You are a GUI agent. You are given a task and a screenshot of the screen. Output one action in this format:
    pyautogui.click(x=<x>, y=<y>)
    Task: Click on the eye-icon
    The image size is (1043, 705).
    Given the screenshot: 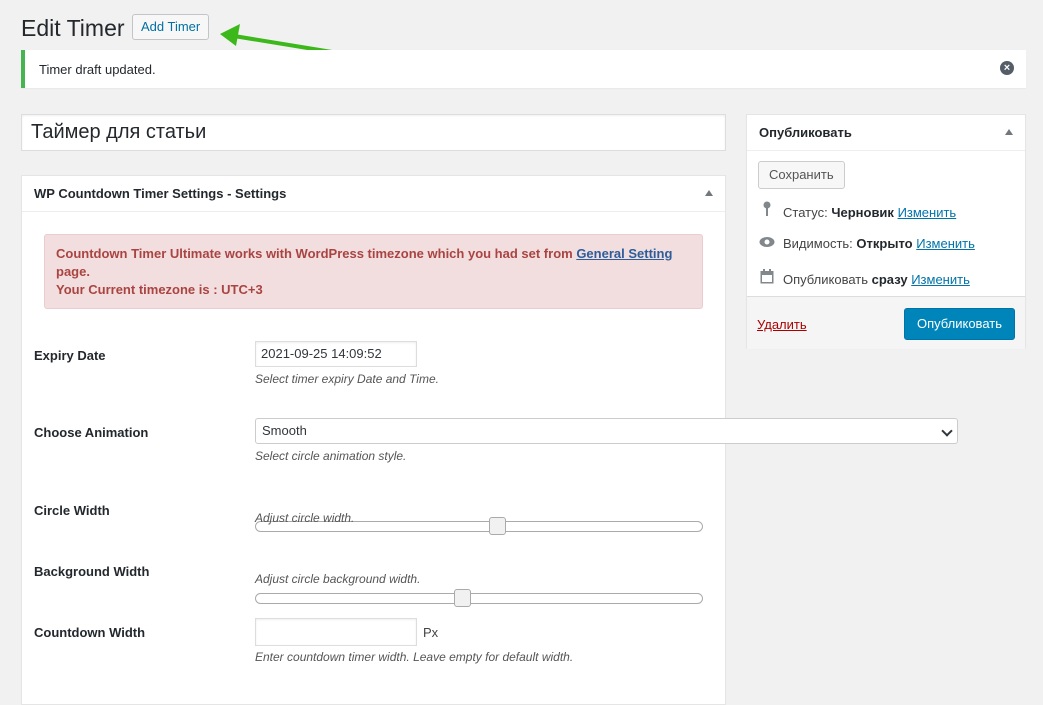 What is the action you would take?
    pyautogui.click(x=767, y=244)
    